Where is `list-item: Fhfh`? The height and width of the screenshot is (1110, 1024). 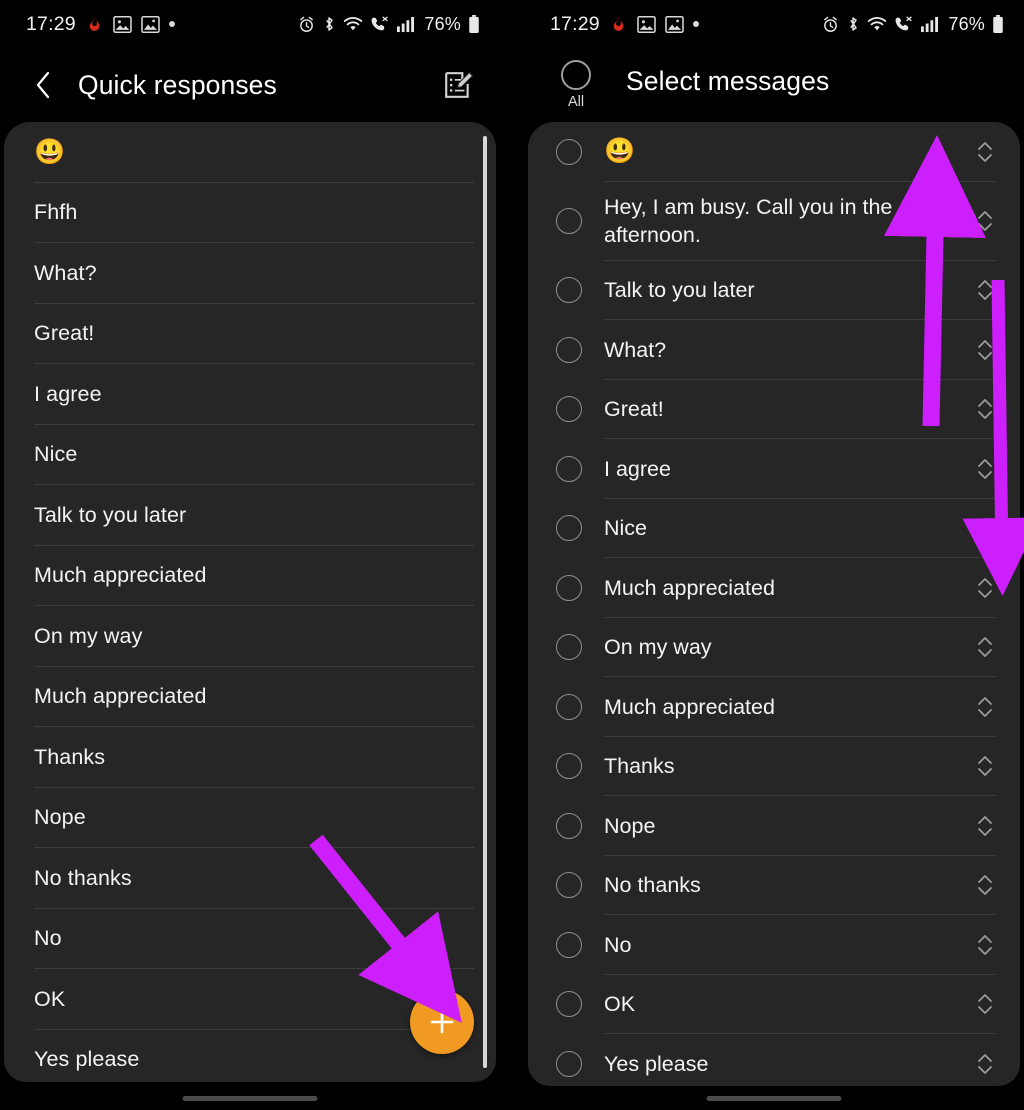
list-item: Fhfh is located at coordinates (250, 213).